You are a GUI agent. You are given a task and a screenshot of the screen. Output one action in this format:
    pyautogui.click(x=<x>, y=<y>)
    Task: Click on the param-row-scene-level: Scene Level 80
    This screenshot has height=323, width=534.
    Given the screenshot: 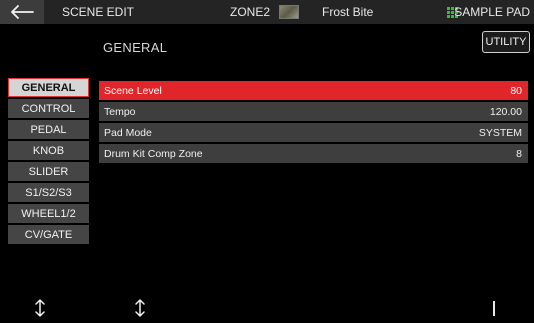 What is the action you would take?
    pyautogui.click(x=313, y=90)
    